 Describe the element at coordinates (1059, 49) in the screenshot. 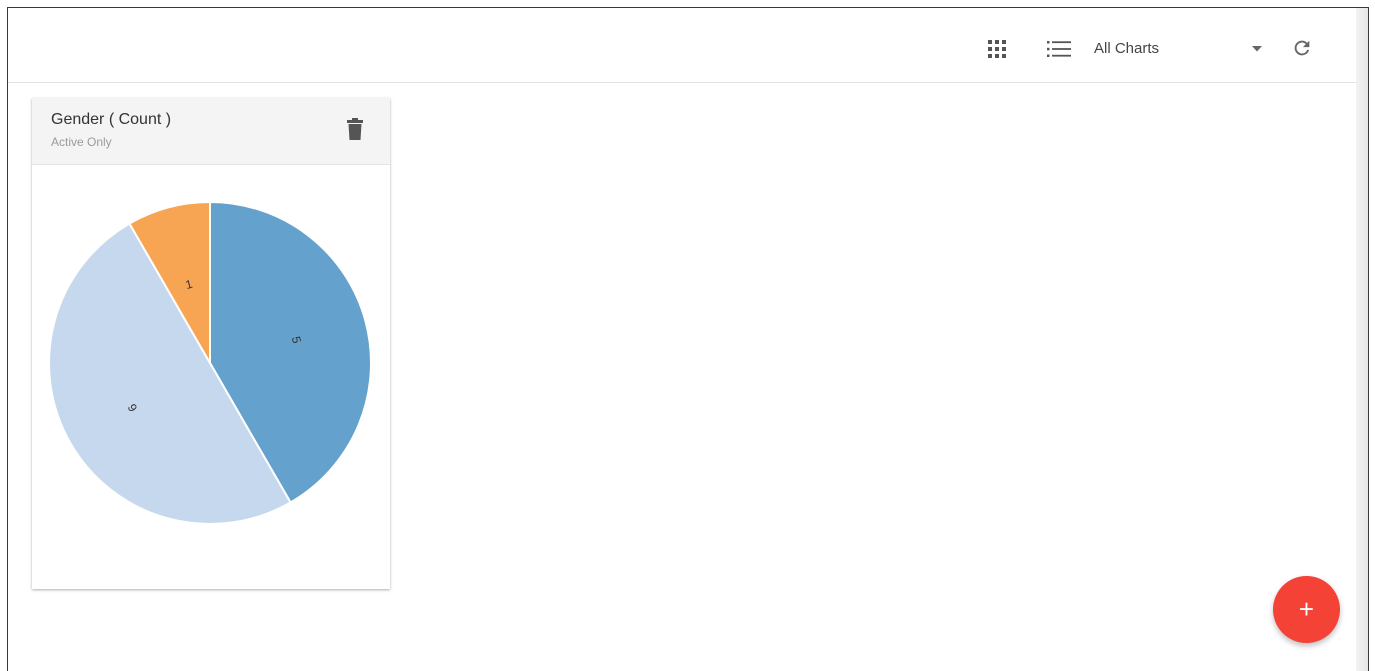

I see `list-view-icon` at that location.